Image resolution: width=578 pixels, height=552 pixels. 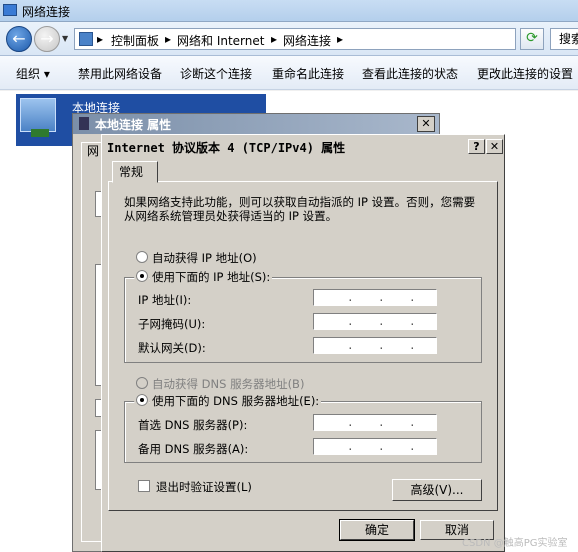 What do you see at coordinates (236, 401) in the screenshot?
I see `dns-manual-label: 使用下面的 DNS 服务器地址(E):` at bounding box center [236, 401].